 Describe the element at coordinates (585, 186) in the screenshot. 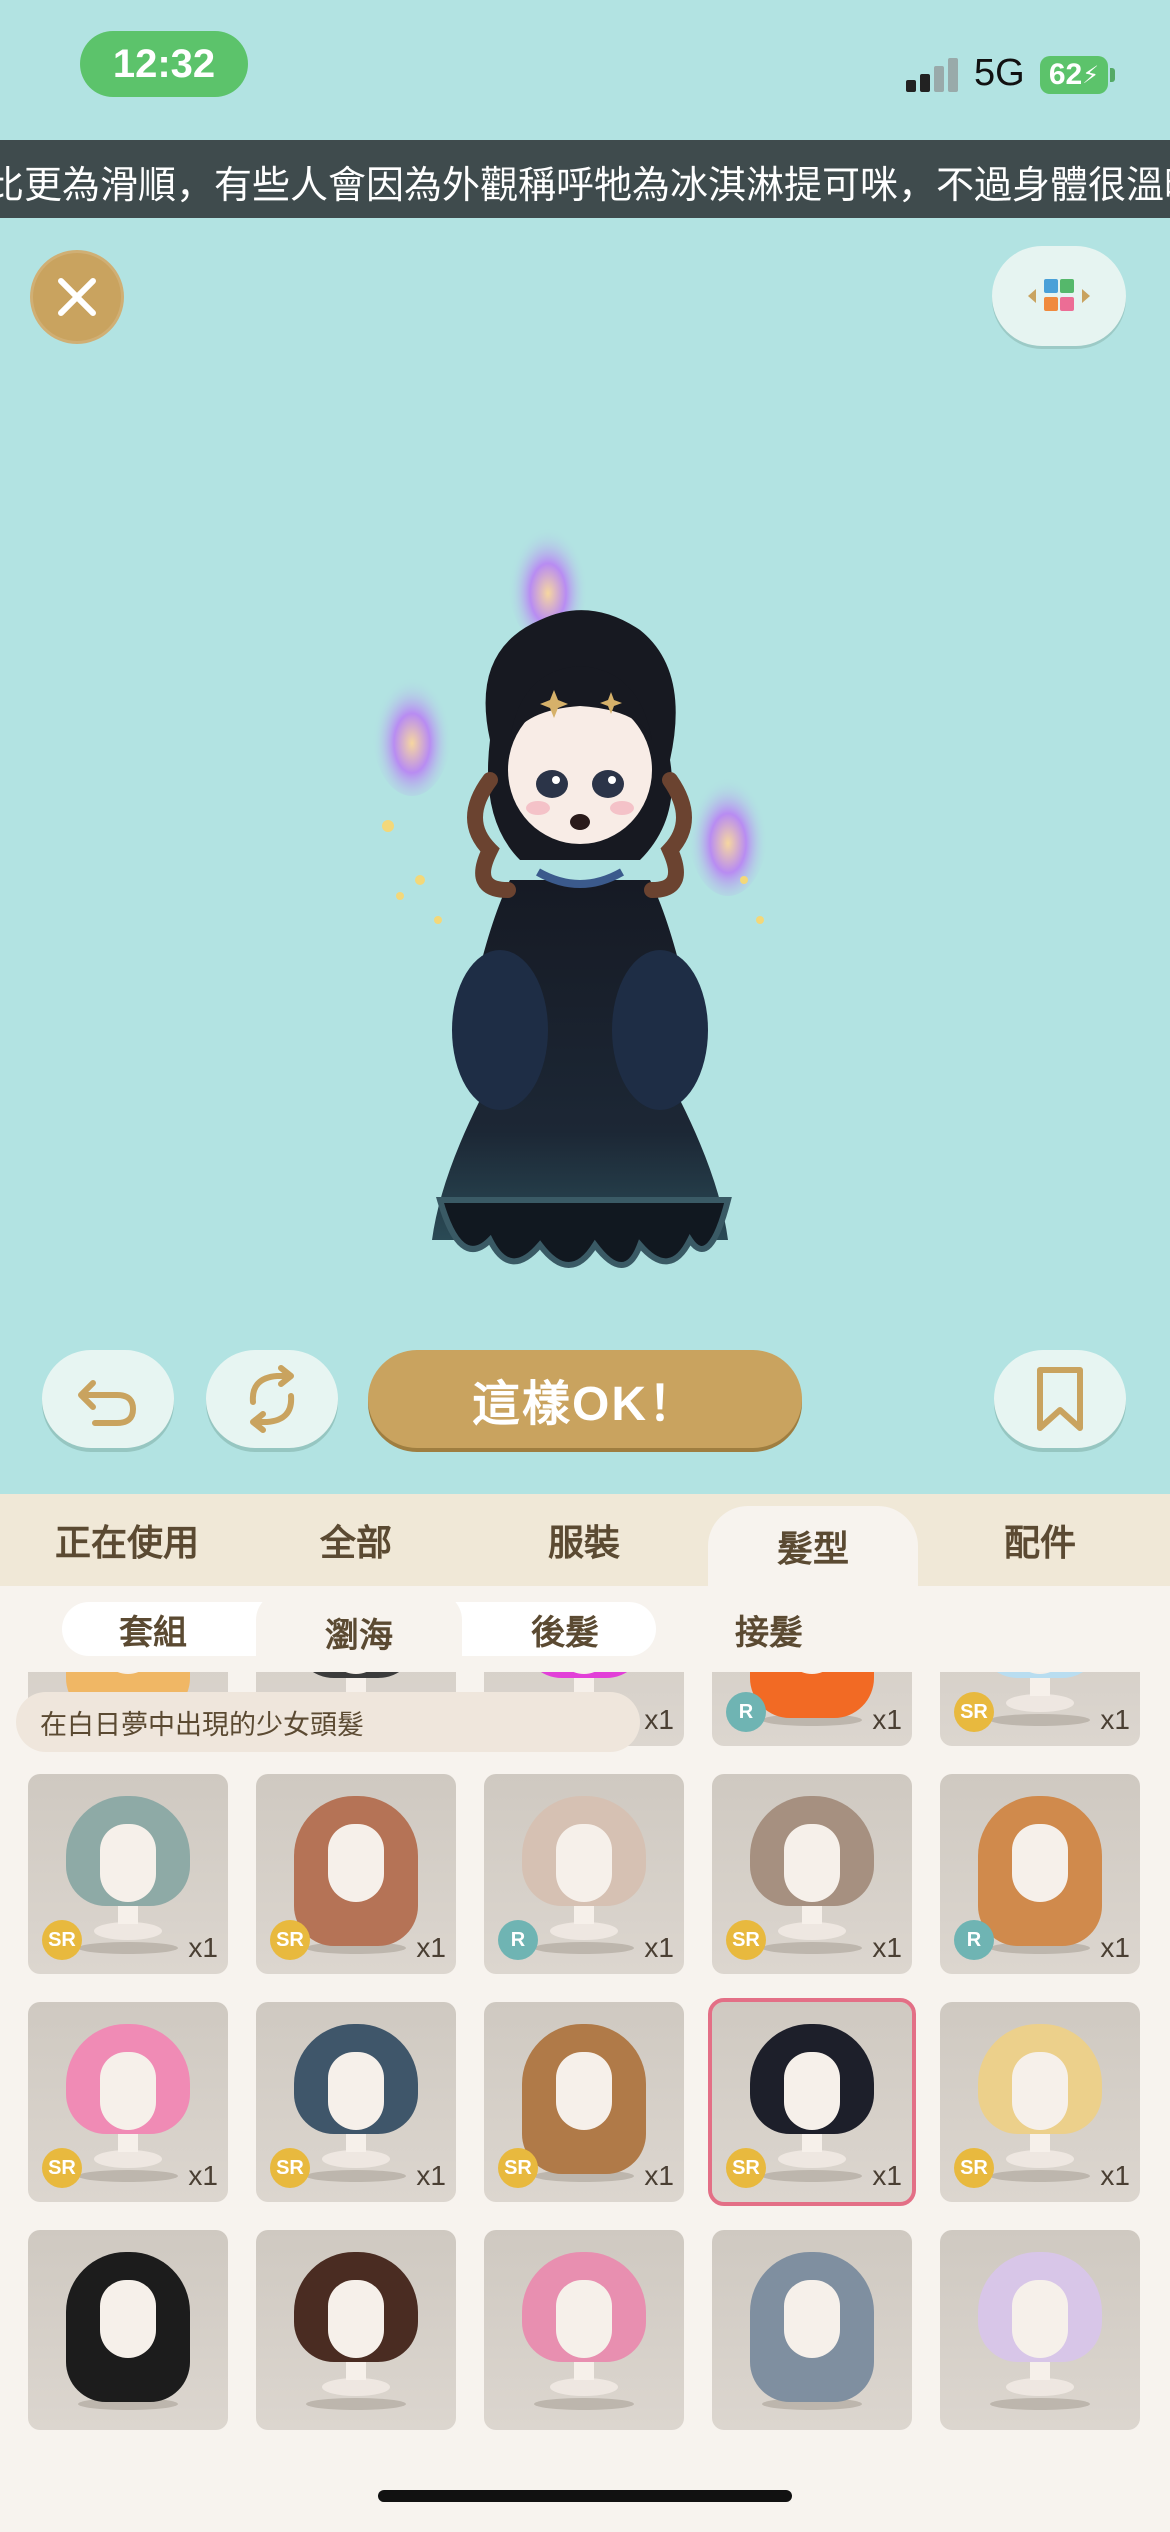

I see `marquee-text: 比更為滑順，有些人會因為外觀稱呼牠為冰淇淋提可咪，不過身體很溫暖` at that location.